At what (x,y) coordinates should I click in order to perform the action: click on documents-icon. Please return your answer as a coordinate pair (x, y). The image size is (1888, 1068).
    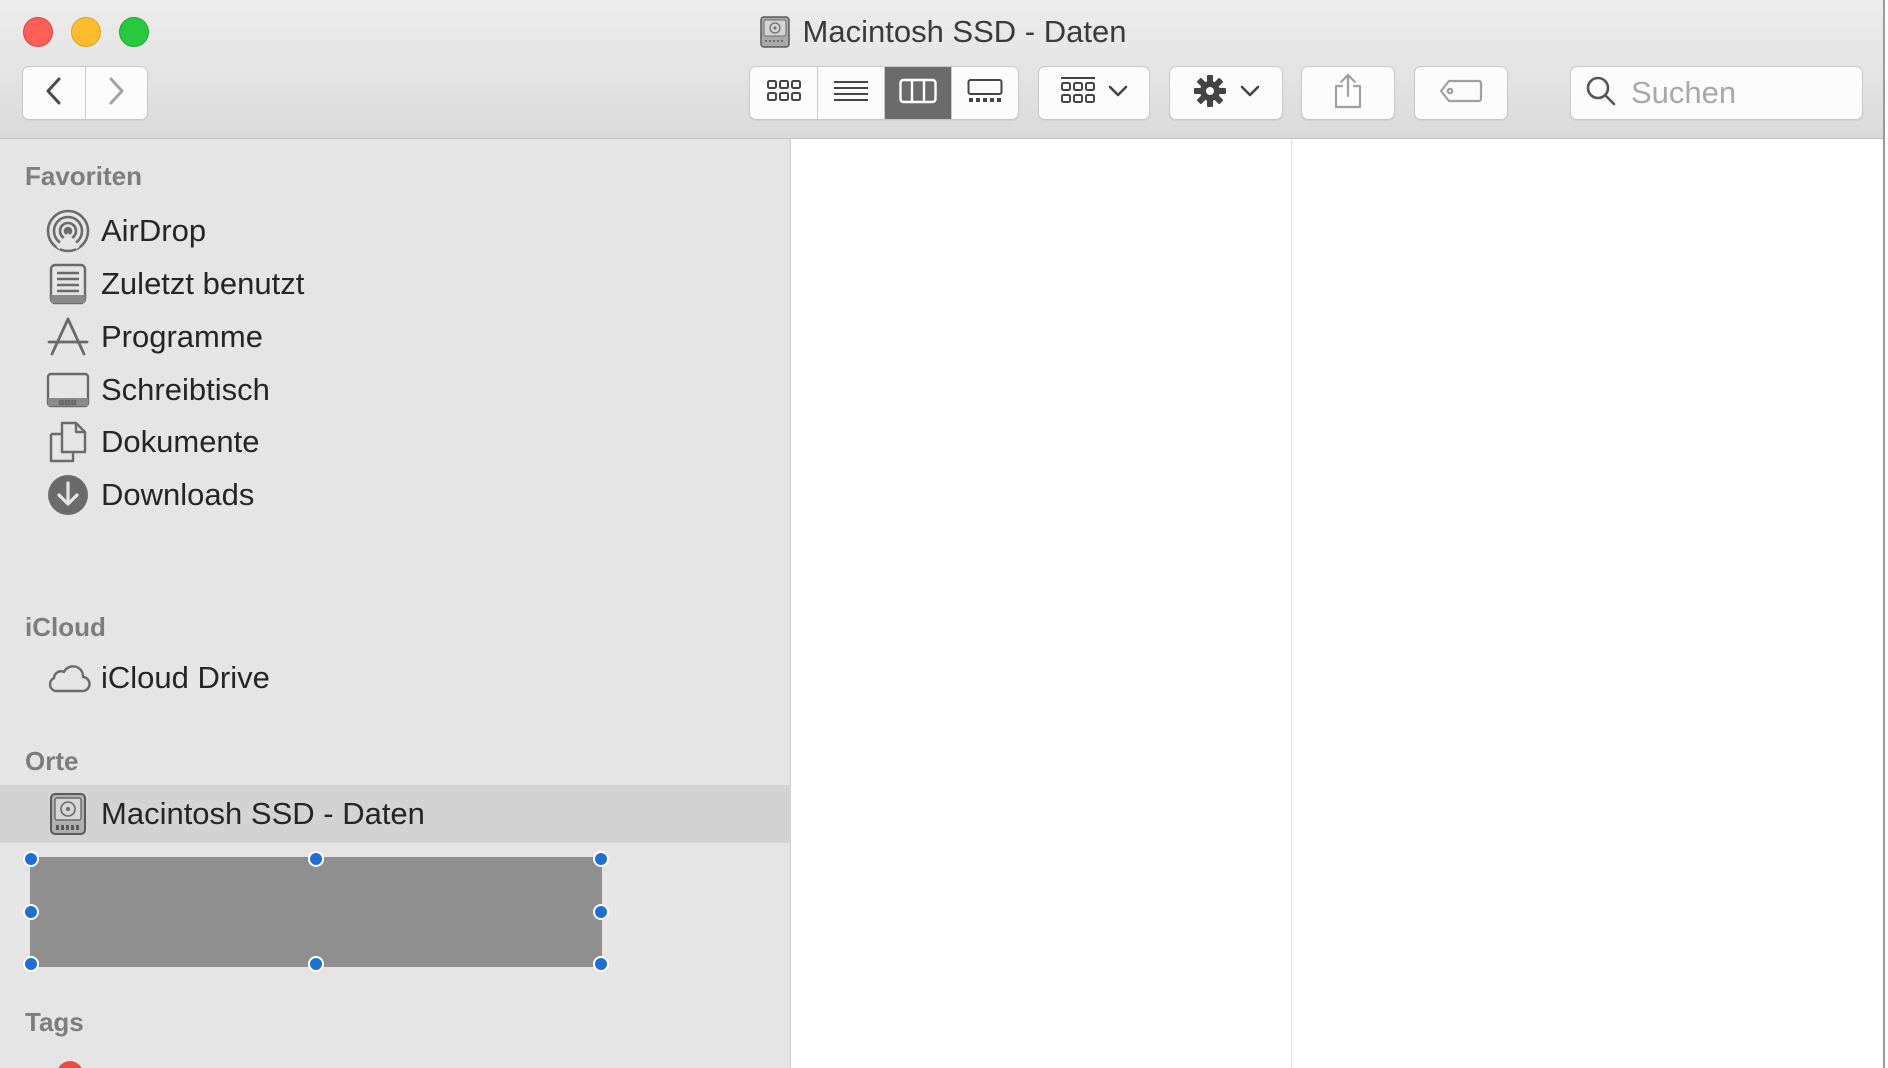
    Looking at the image, I should click on (68, 442).